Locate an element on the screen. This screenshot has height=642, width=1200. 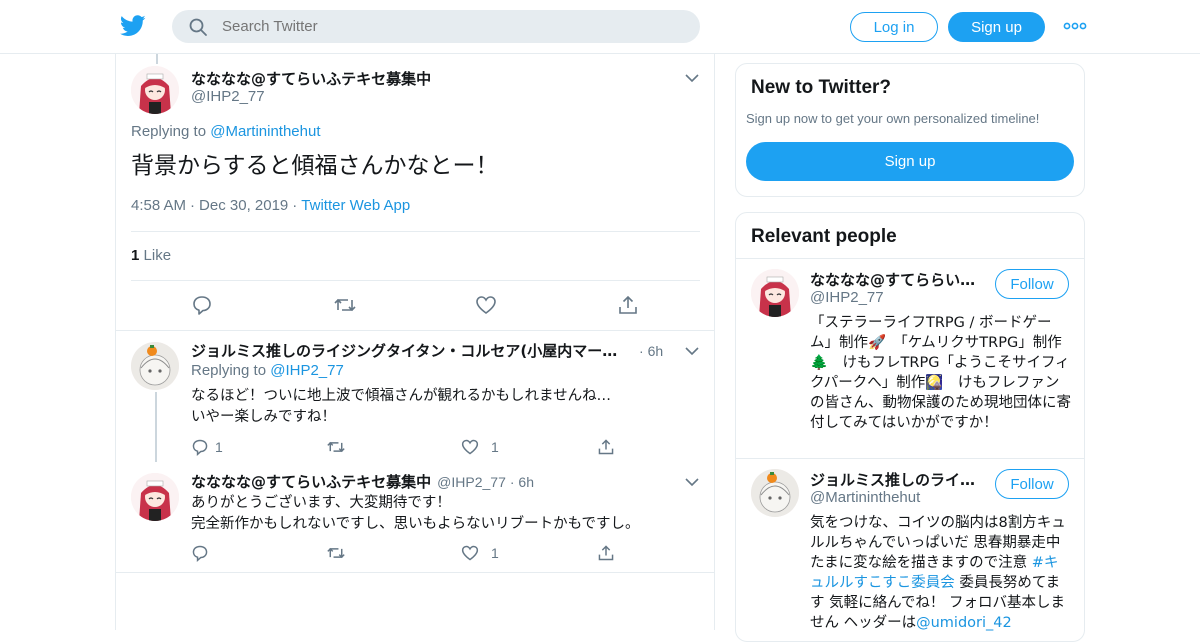
search-box is located at coordinates (436, 26).